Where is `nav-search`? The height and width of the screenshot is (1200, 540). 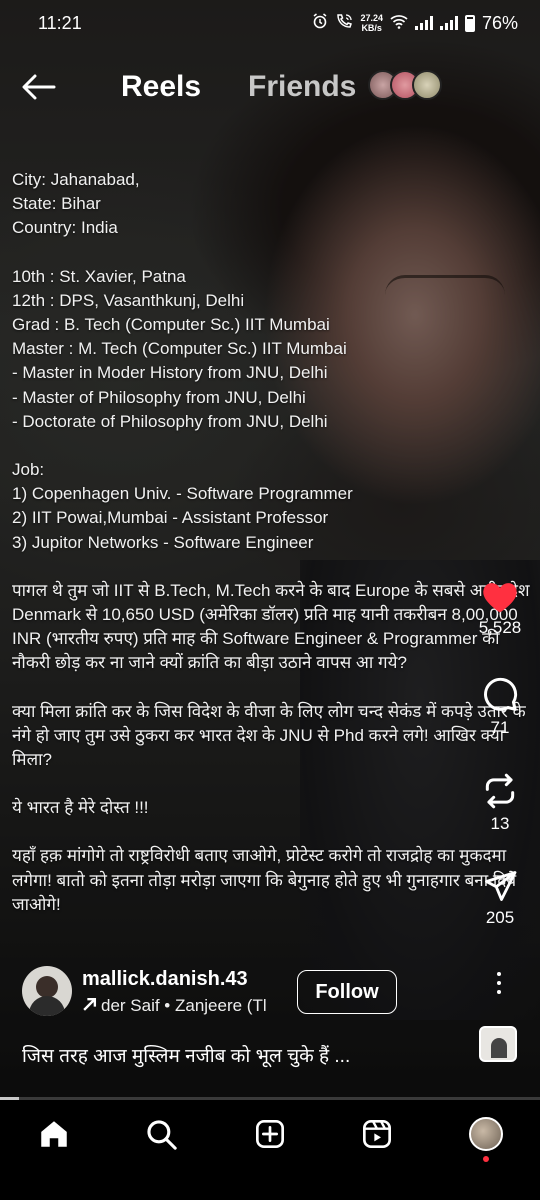 nav-search is located at coordinates (161, 1134).